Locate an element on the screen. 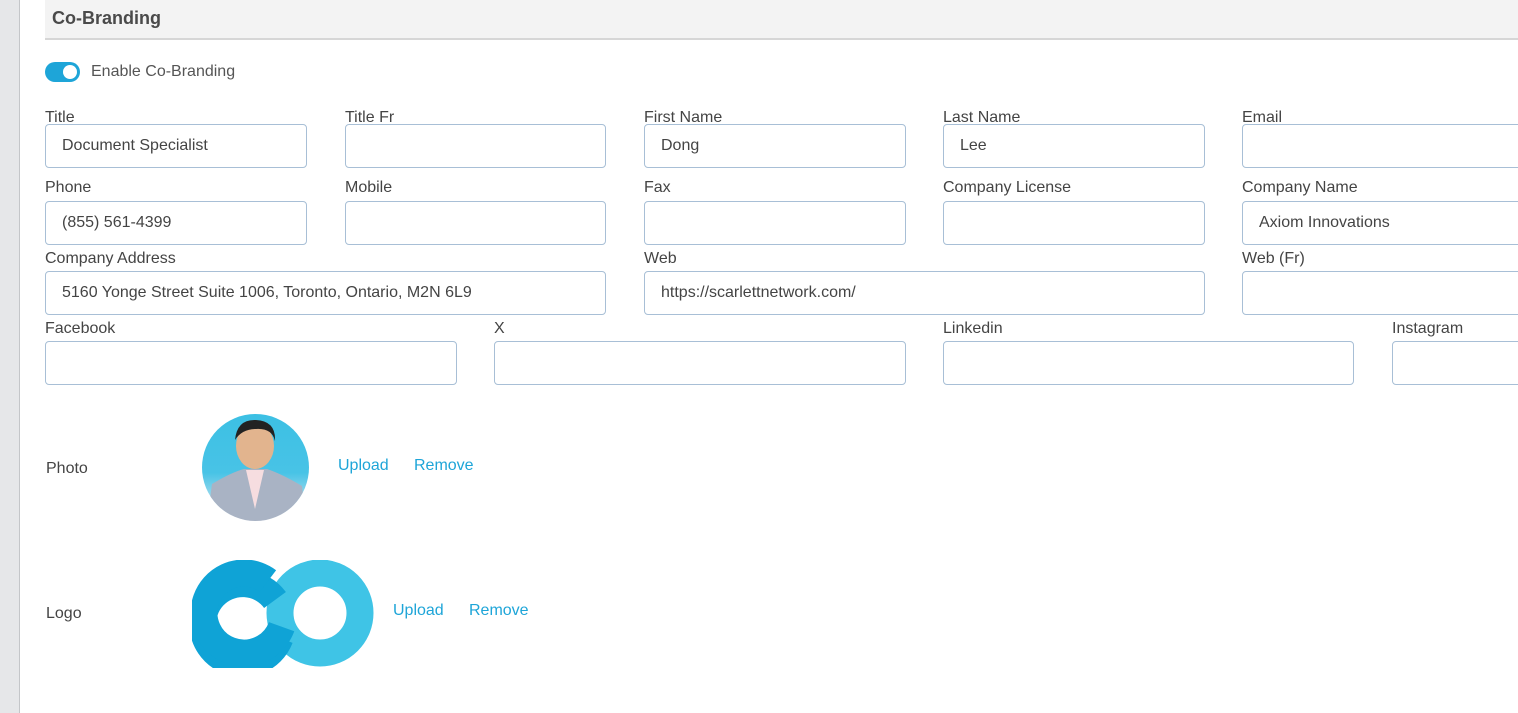 This screenshot has width=1518, height=713. fax-input is located at coordinates (775, 223).